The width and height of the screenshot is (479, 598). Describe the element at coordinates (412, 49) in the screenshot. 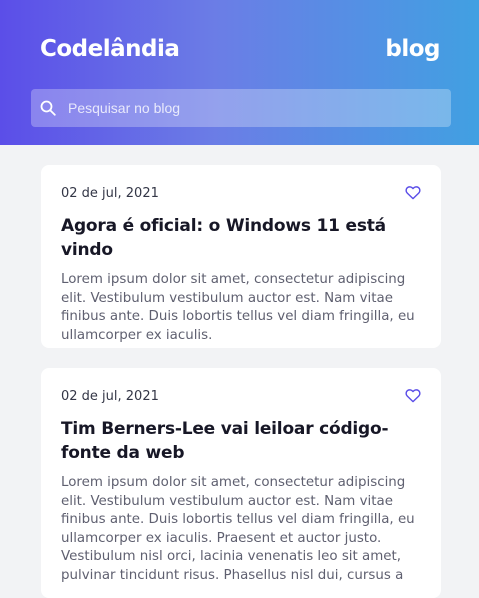

I see `section-title: blog` at that location.